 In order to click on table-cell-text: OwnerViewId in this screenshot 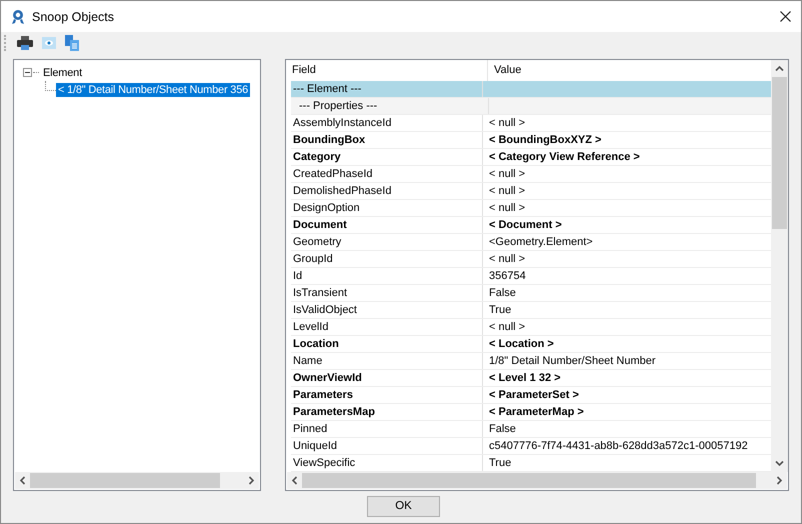, I will do `click(327, 378)`.